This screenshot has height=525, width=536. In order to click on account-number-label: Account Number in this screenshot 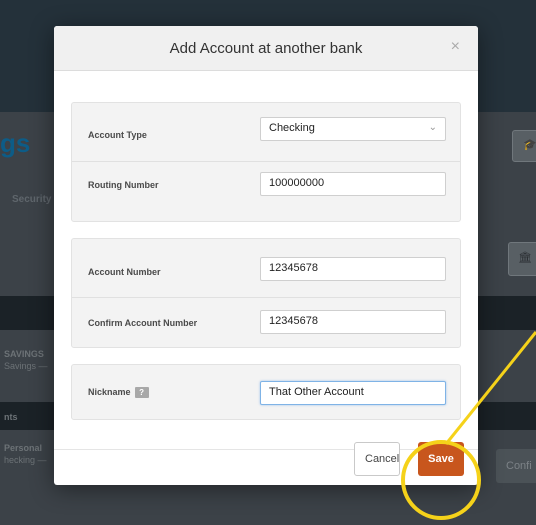, I will do `click(124, 272)`.